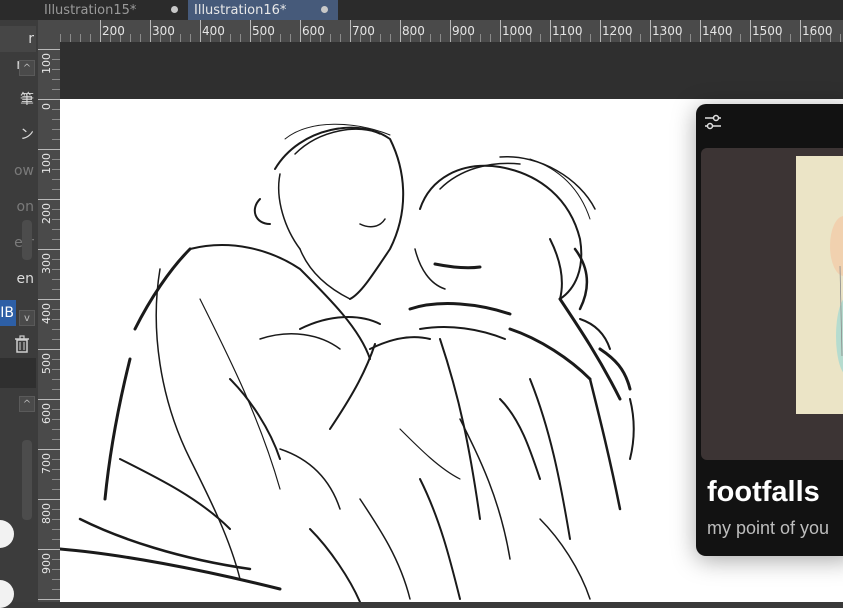 The width and height of the screenshot is (843, 608). What do you see at coordinates (713, 122) in the screenshot?
I see `sliders-icon` at bounding box center [713, 122].